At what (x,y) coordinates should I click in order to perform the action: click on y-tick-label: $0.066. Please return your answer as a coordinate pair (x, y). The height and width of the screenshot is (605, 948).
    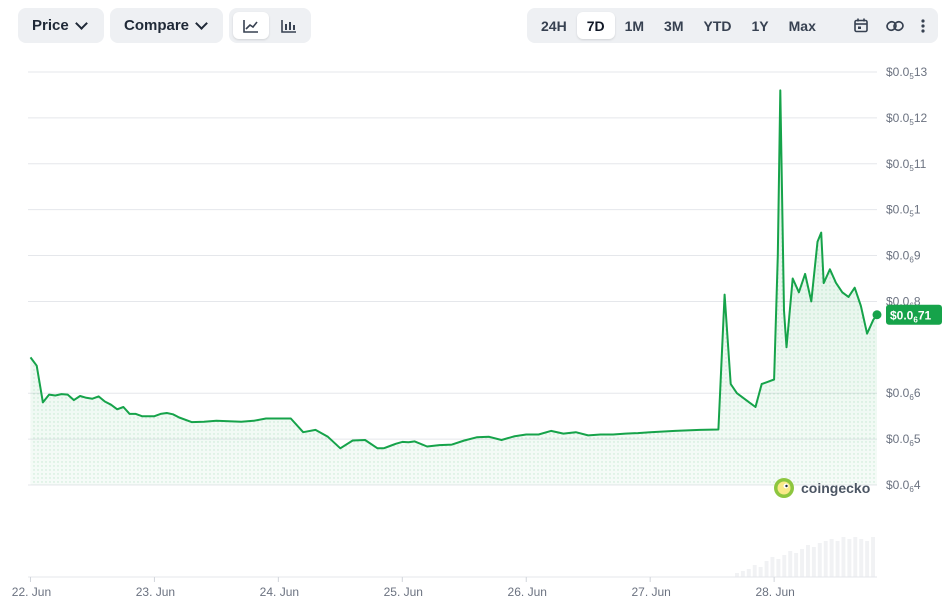
    Looking at the image, I should click on (903, 394).